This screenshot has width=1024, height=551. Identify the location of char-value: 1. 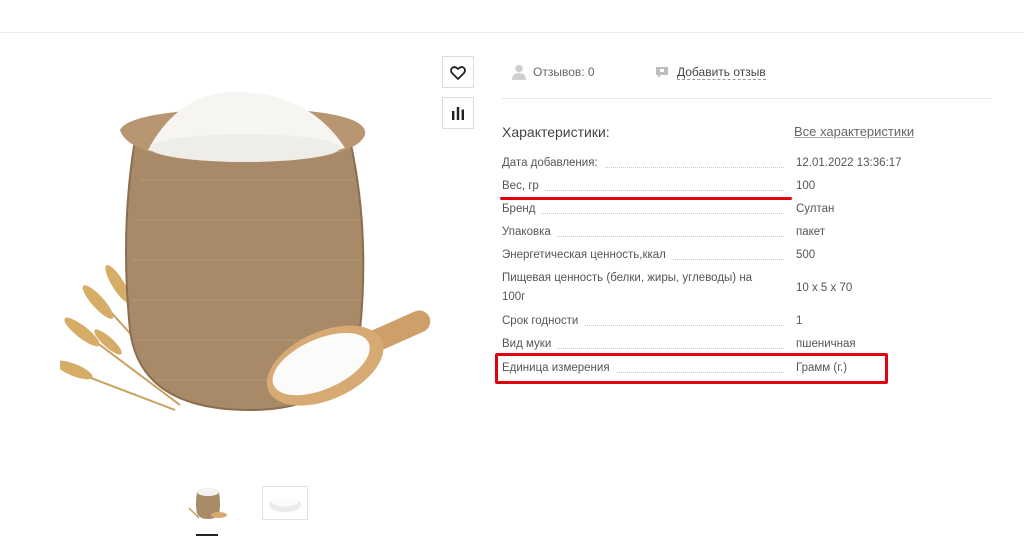
(799, 321).